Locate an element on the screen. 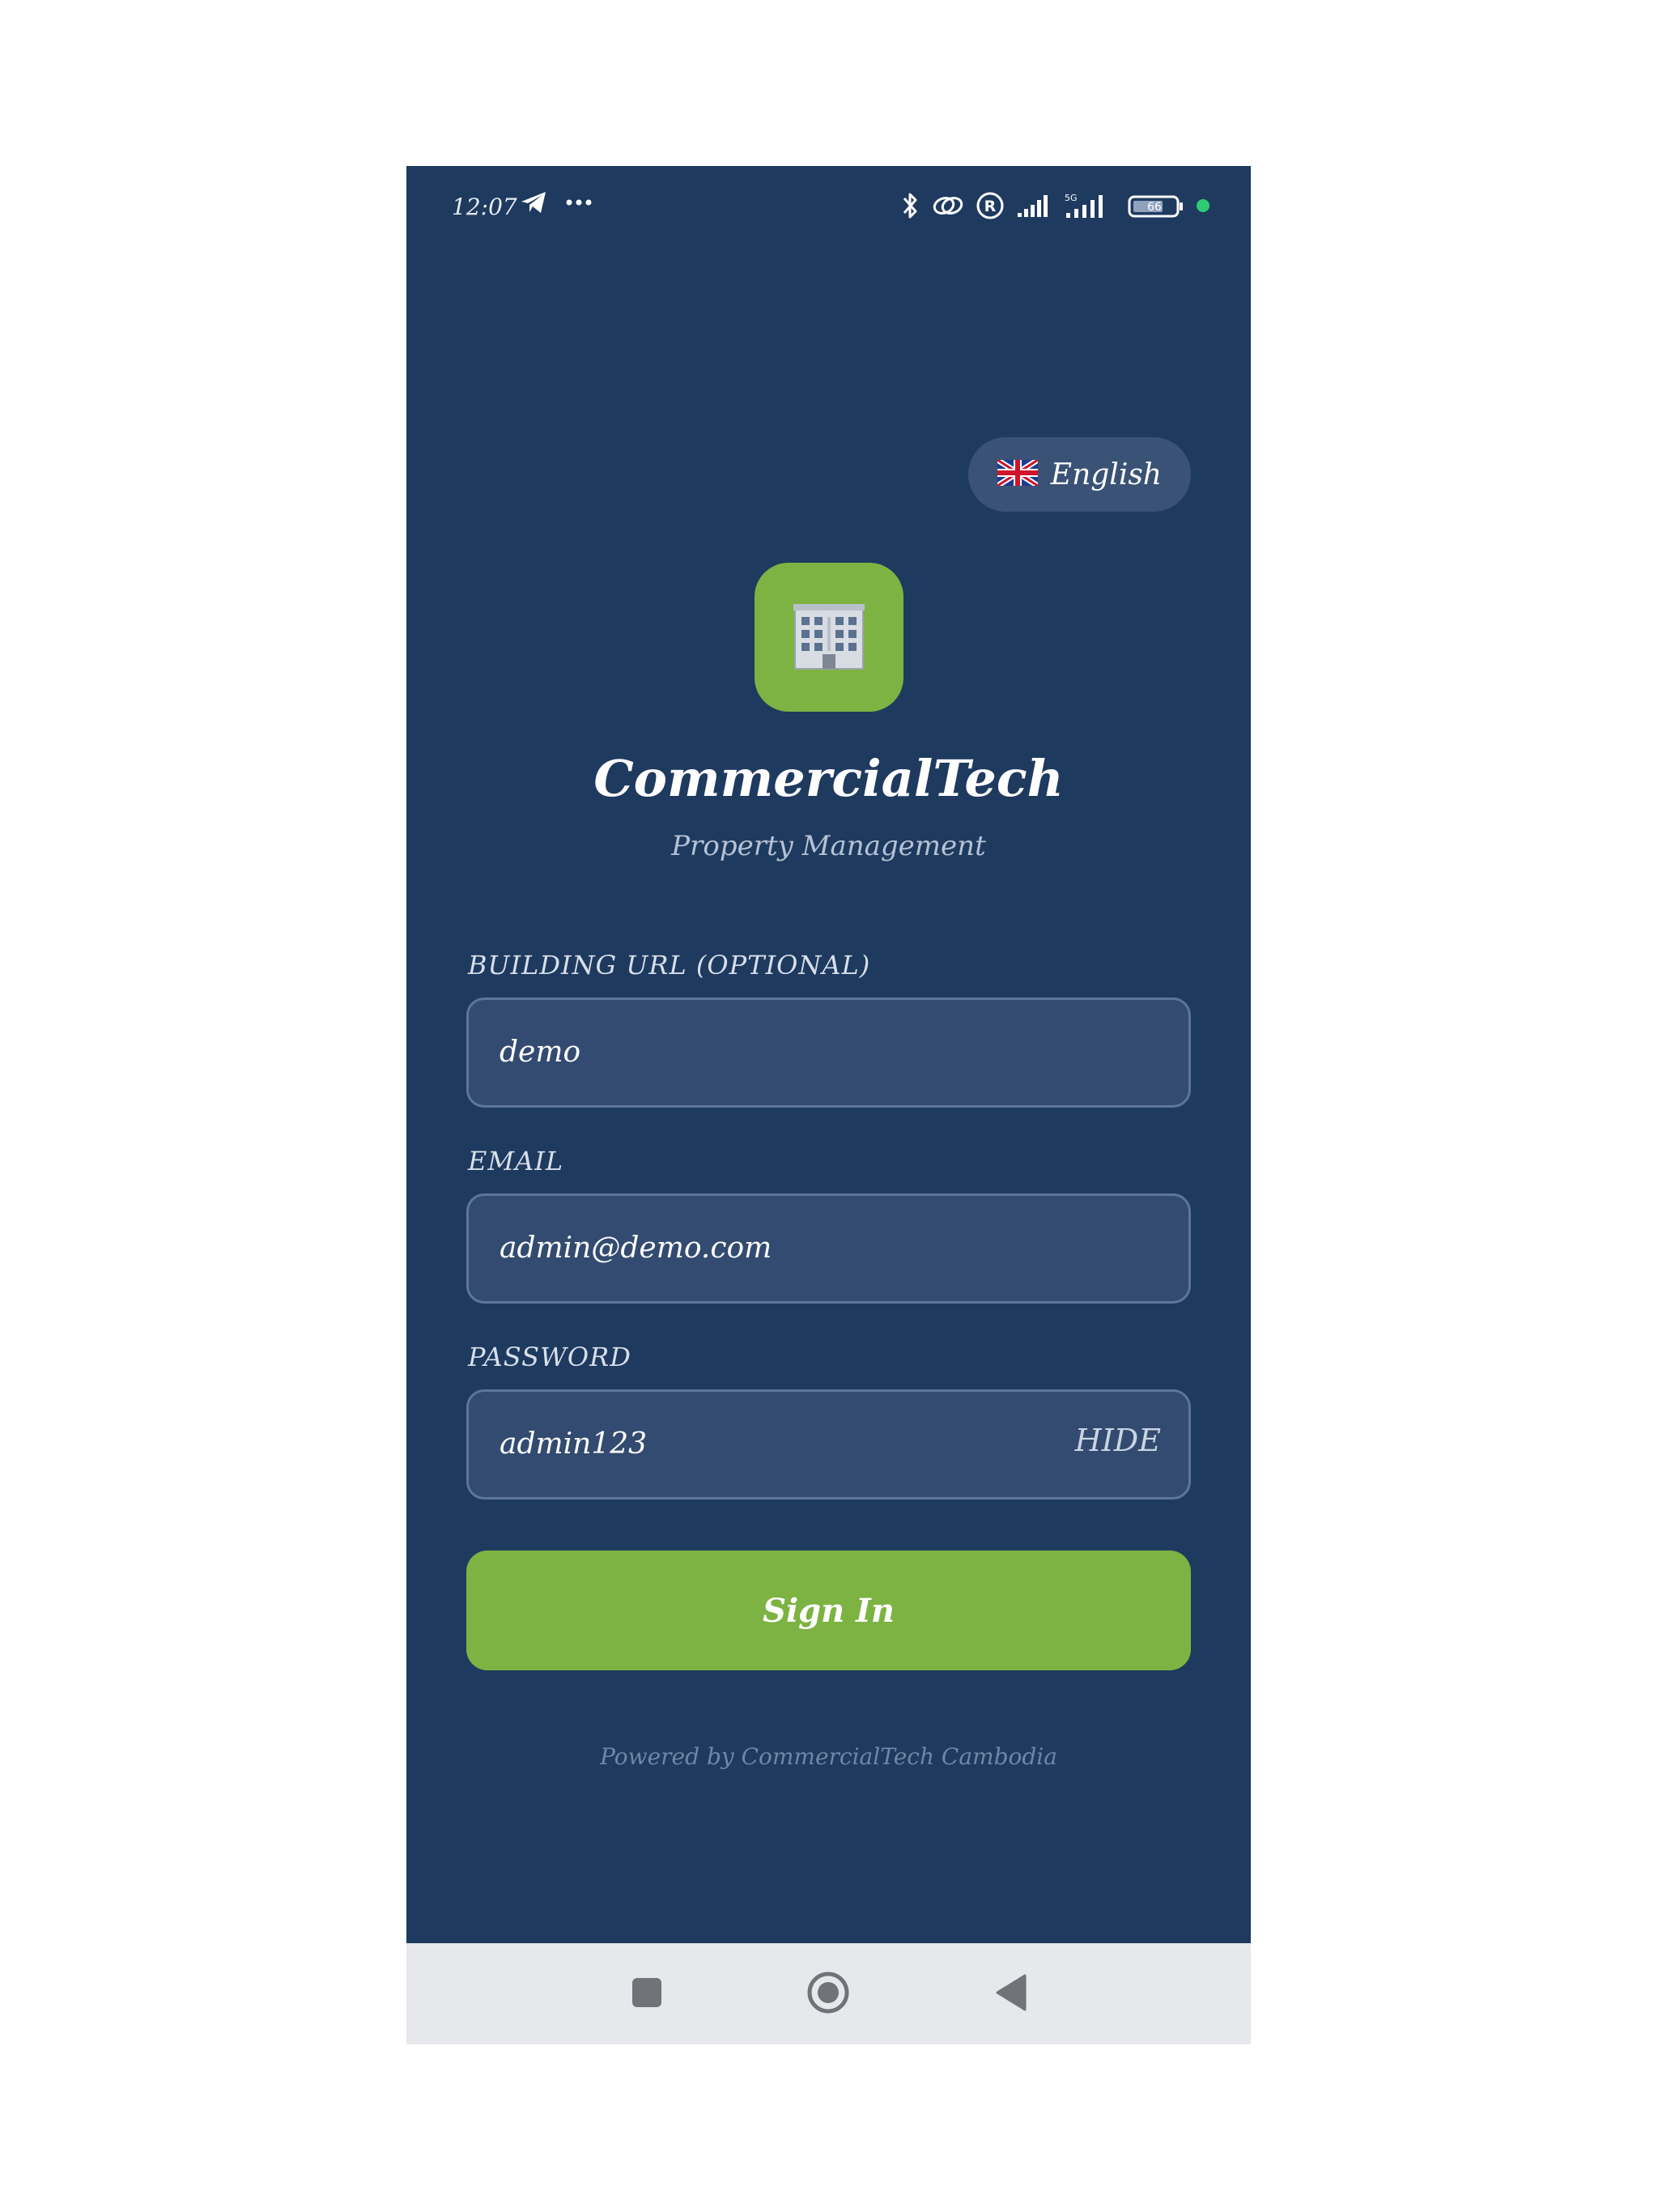 Image resolution: width=1658 pixels, height=2212 pixels. password-value: admin123 is located at coordinates (574, 1444).